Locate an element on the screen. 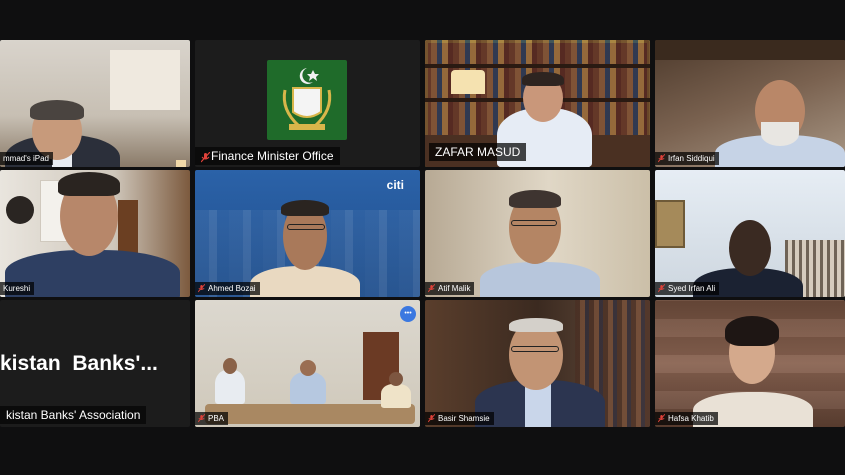 Image resolution: width=845 pixels, height=475 pixels. video-tile-ahmed-bozai: citi Ahmed Bozai is located at coordinates (307, 233).